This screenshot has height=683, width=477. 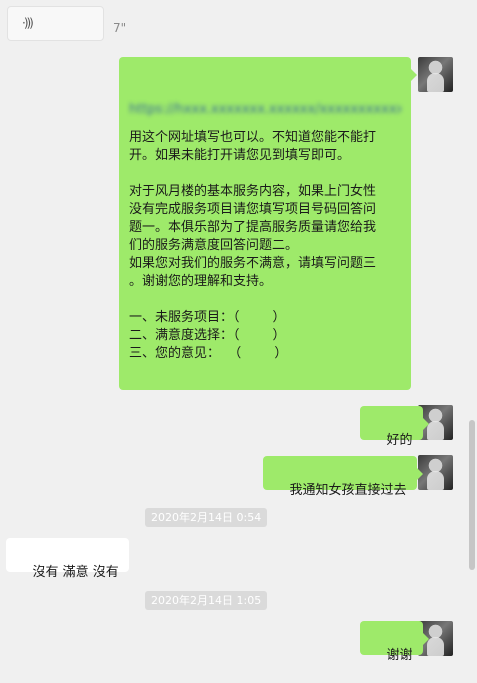 I want to click on message-text-thanks: 谢谢, so click(x=399, y=655).